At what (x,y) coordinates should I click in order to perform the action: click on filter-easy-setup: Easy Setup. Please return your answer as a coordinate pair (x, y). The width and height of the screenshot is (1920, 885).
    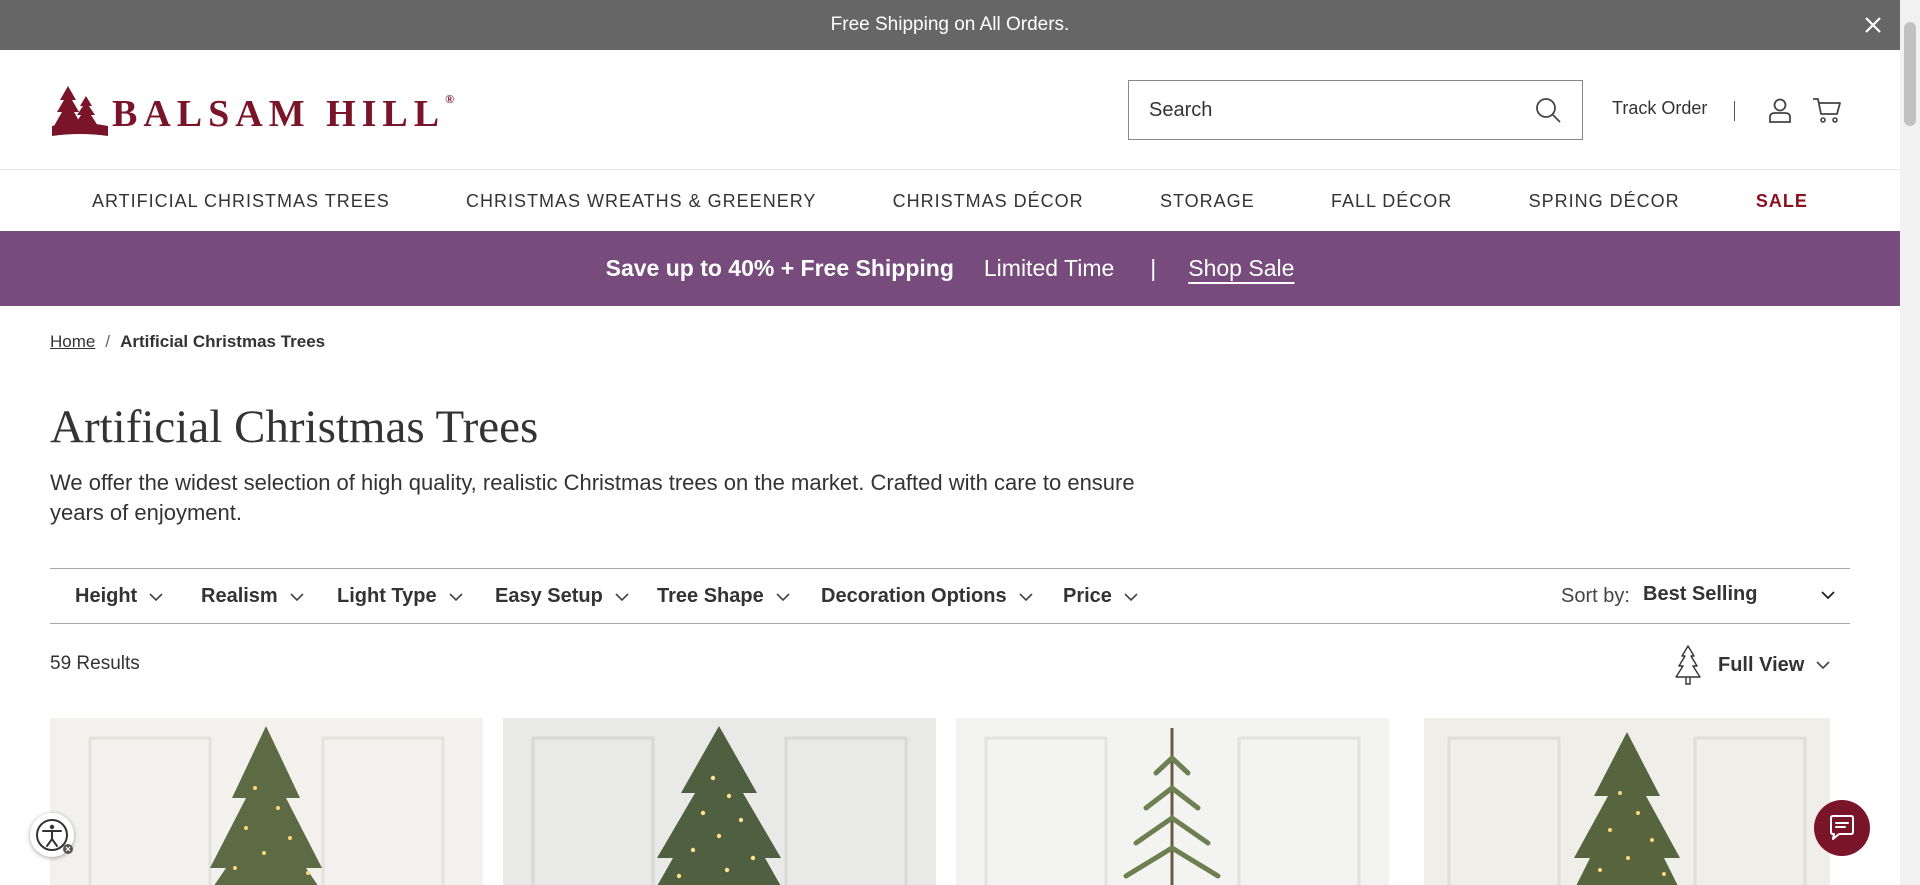
    Looking at the image, I should click on (562, 596).